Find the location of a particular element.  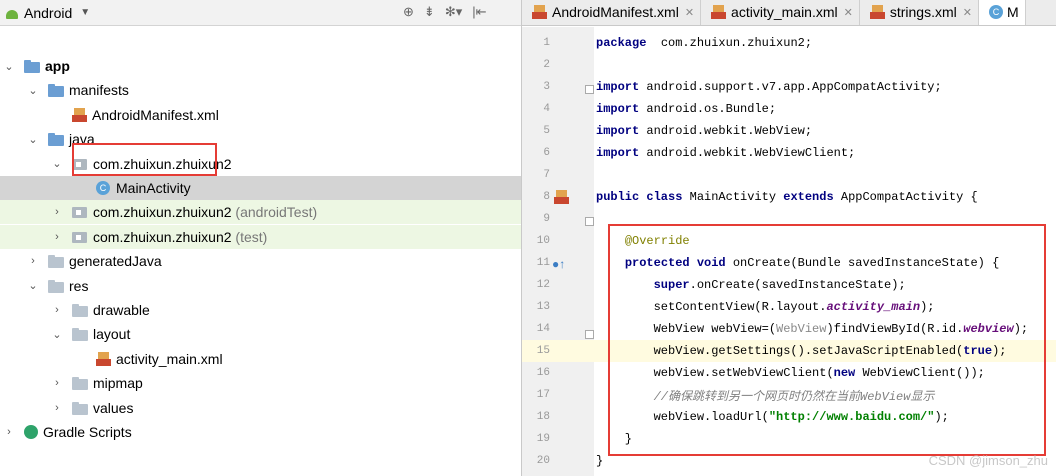

tree-item: › com.zhuixun.zhuixun2 (androidTest) is located at coordinates (260, 212).